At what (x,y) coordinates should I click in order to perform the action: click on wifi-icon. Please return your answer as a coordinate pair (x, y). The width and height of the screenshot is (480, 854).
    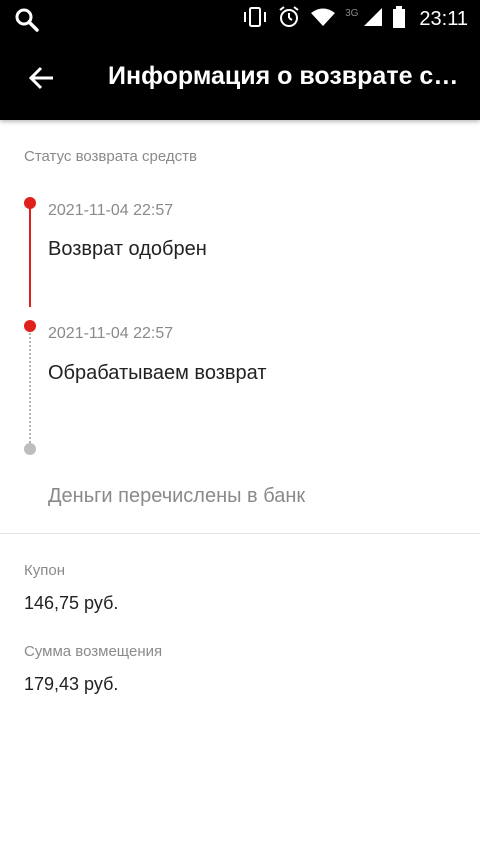
    Looking at the image, I should click on (323, 19).